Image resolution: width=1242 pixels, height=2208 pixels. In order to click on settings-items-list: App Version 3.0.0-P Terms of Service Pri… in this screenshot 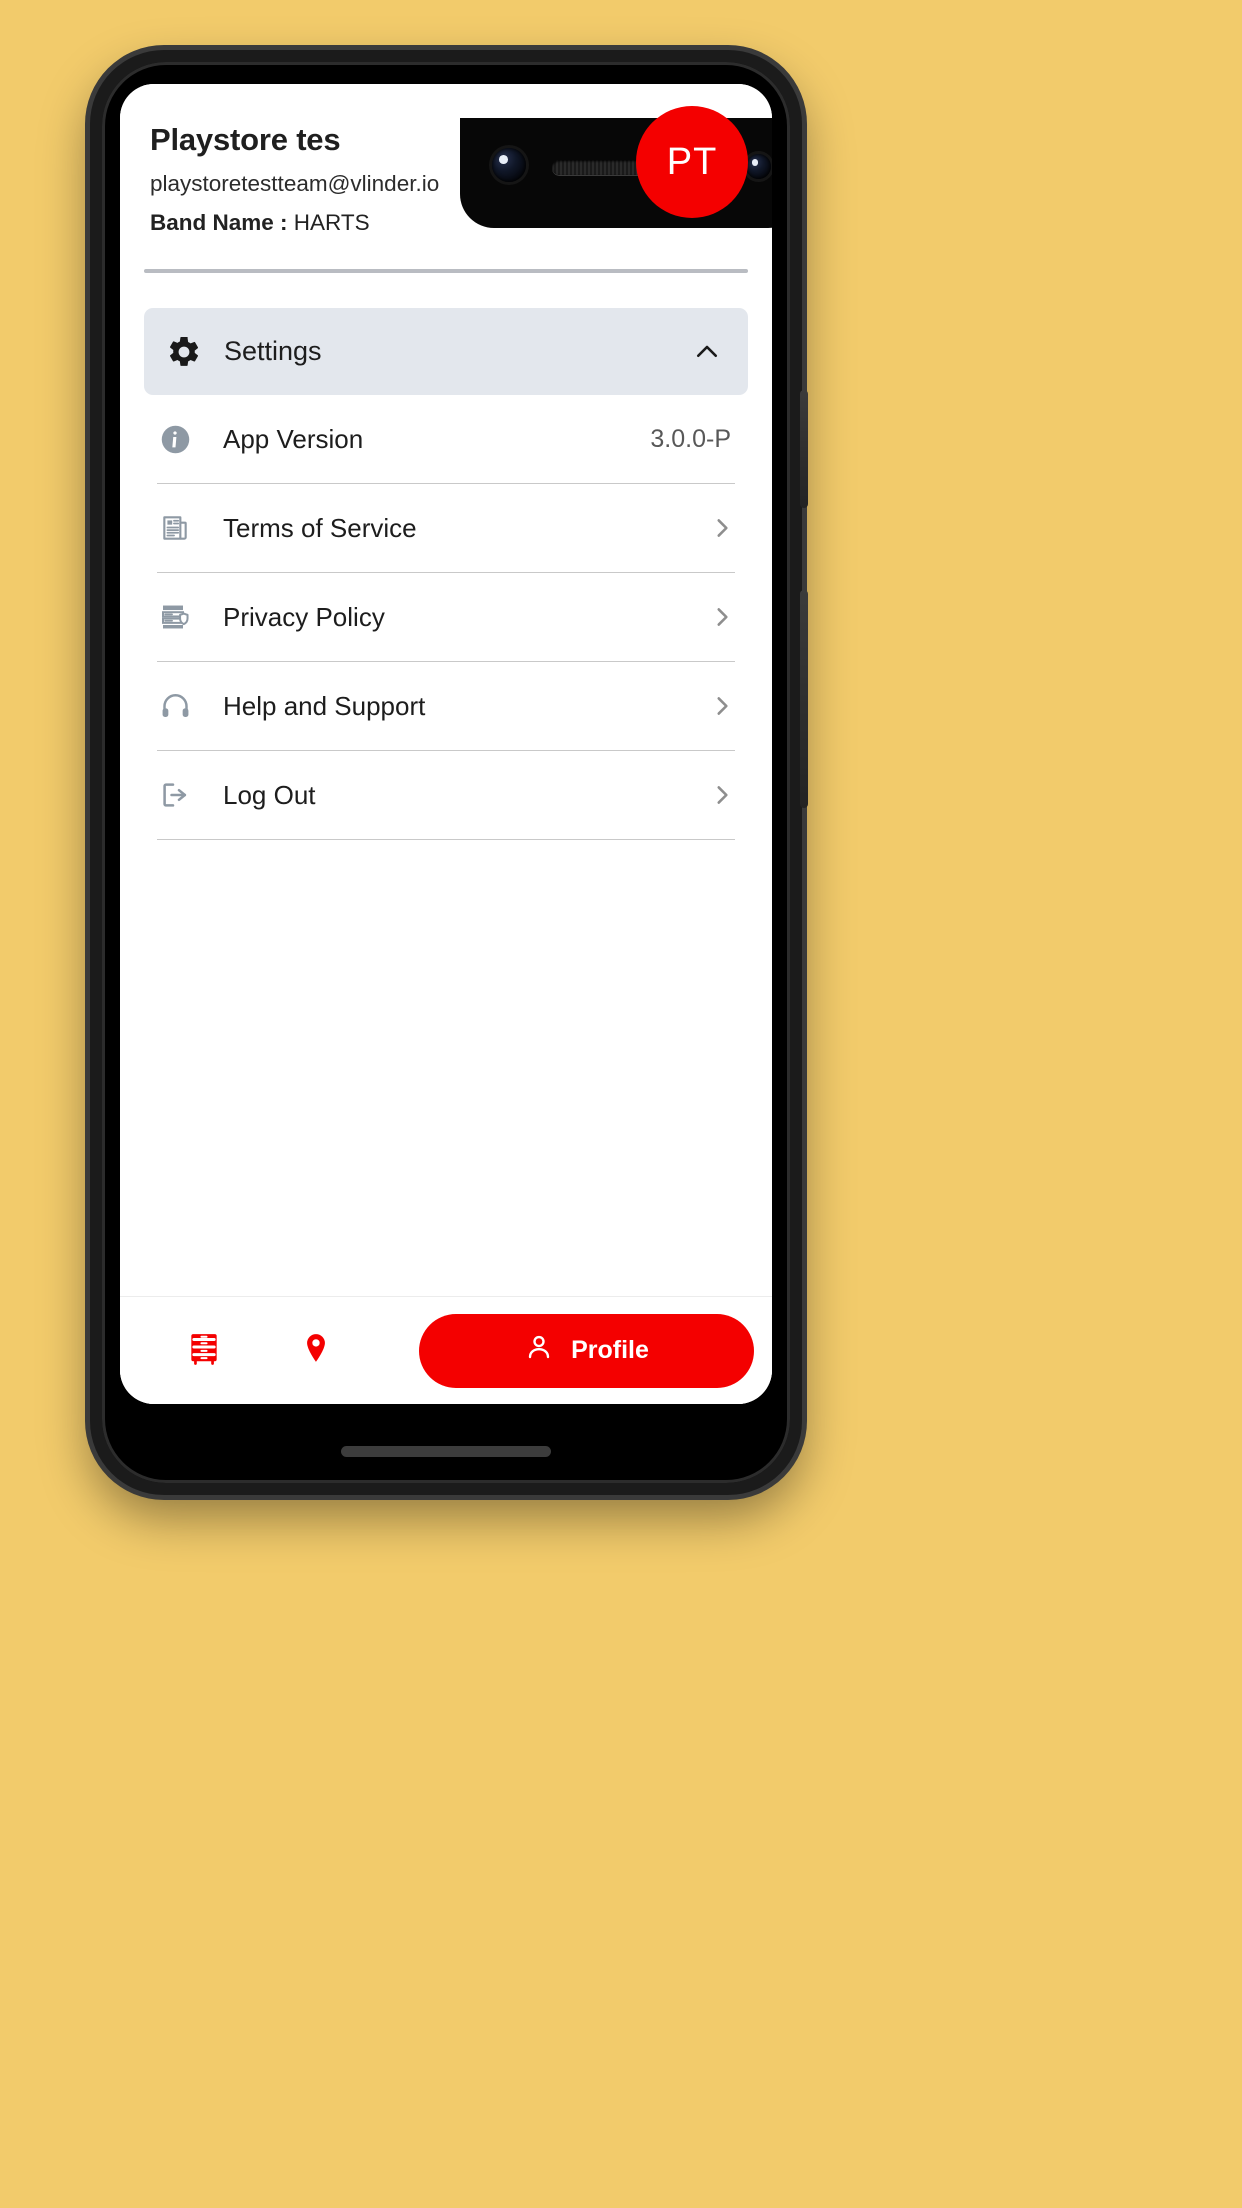, I will do `click(446, 617)`.